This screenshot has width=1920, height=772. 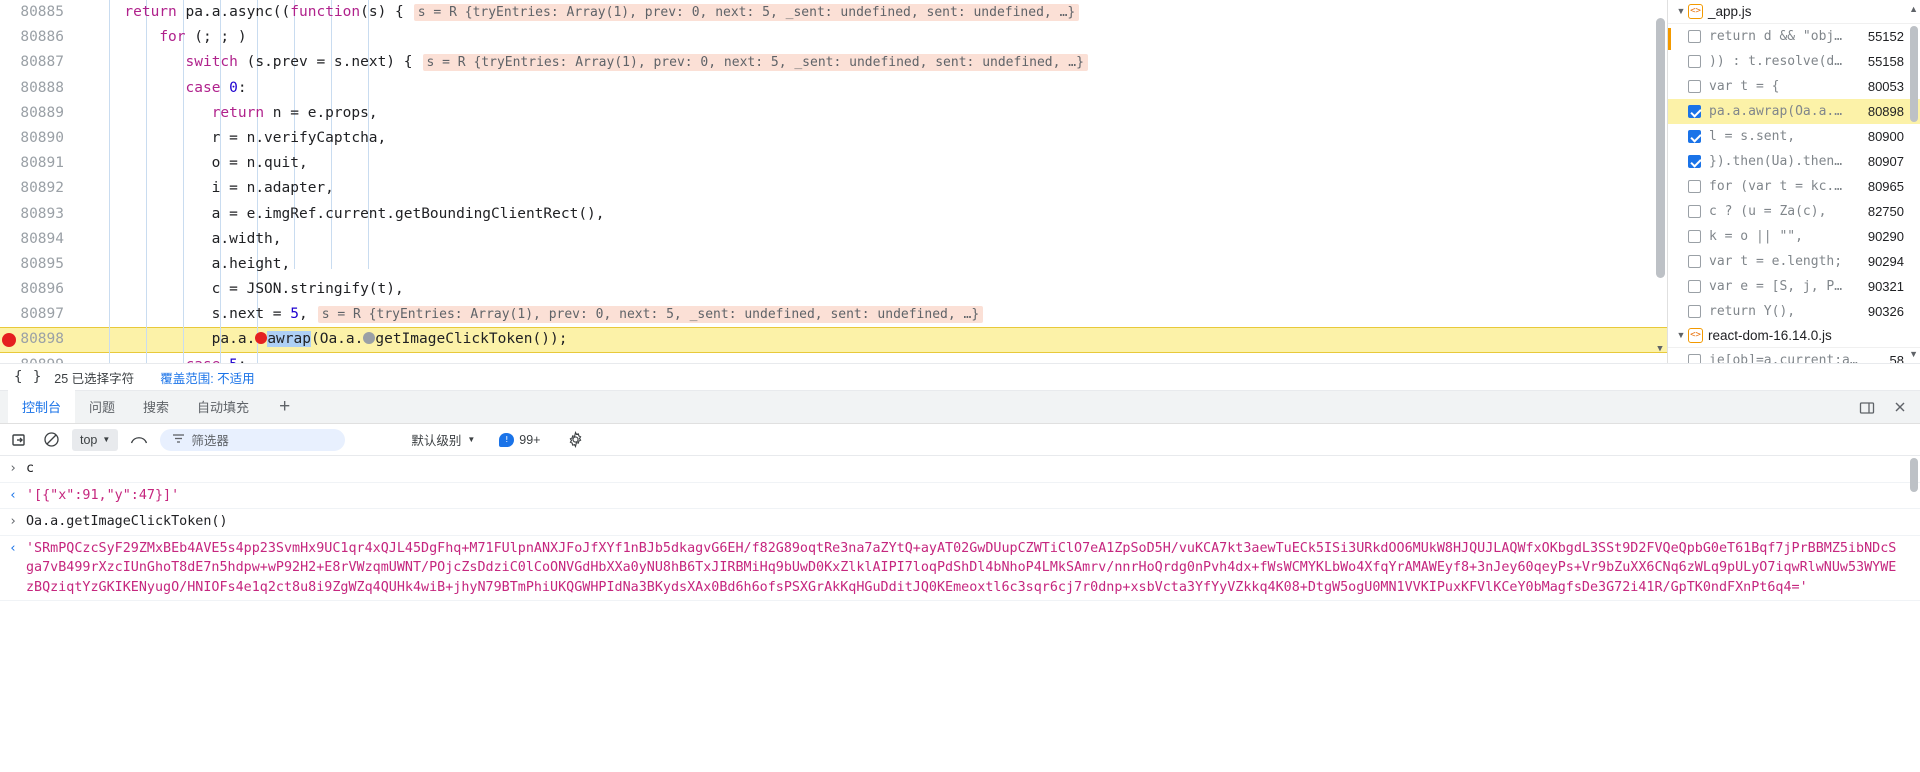 I want to click on breakpoint-item: pa.a.awrap(Oa.a.… 80898, so click(x=1794, y=111).